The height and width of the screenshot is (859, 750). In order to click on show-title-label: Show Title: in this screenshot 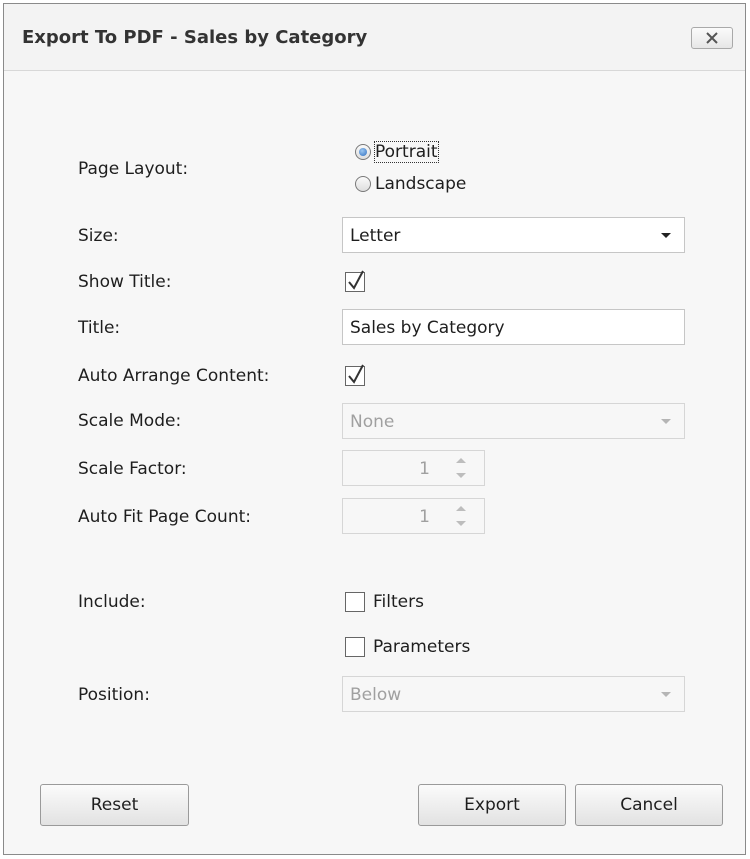, I will do `click(125, 282)`.